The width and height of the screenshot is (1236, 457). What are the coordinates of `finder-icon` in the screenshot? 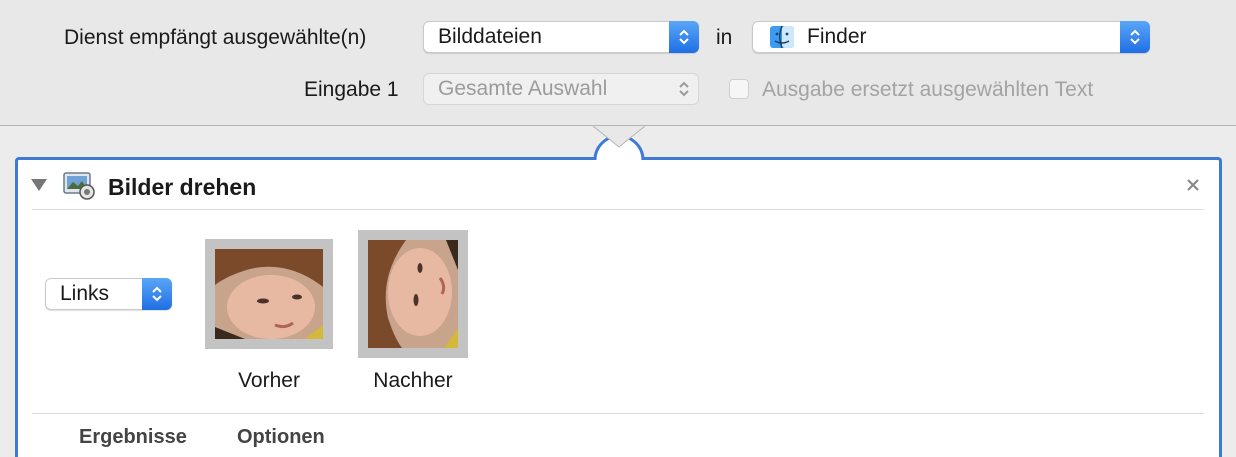 It's located at (782, 41).